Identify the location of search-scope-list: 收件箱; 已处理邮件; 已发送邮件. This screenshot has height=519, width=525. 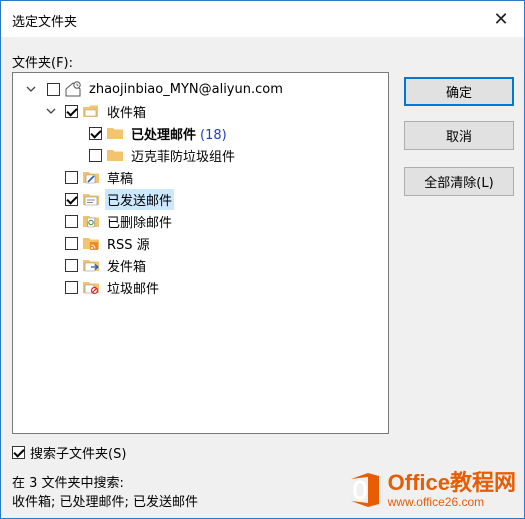
(105, 502).